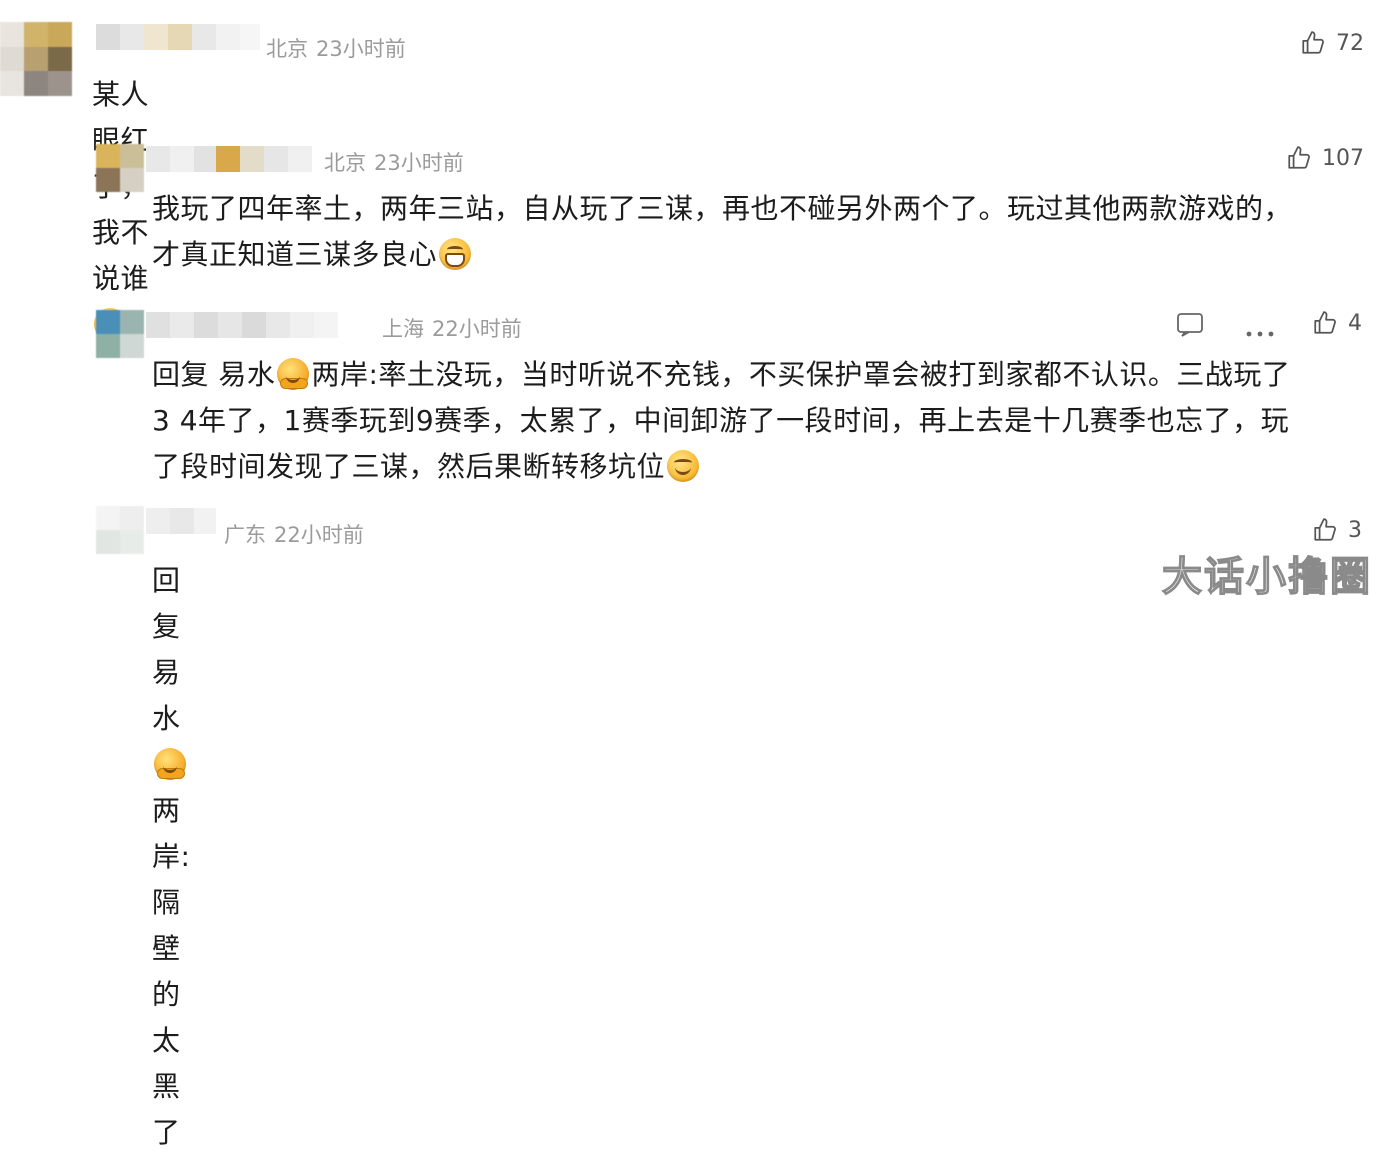 This screenshot has width=1394, height=1156. I want to click on like-button: 107, so click(1325, 158).